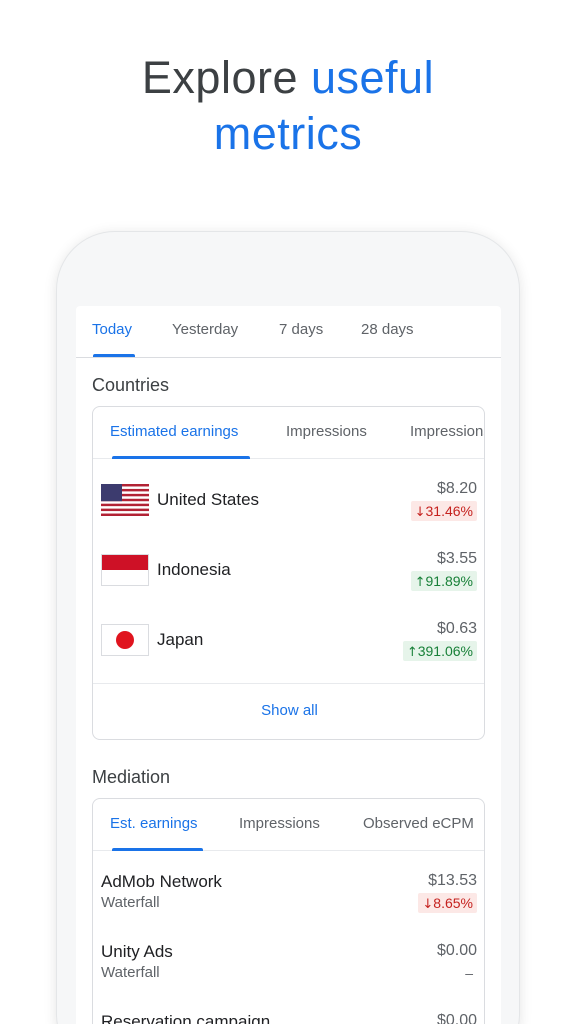 The image size is (576, 1024). I want to click on japan-flag-icon, so click(125, 640).